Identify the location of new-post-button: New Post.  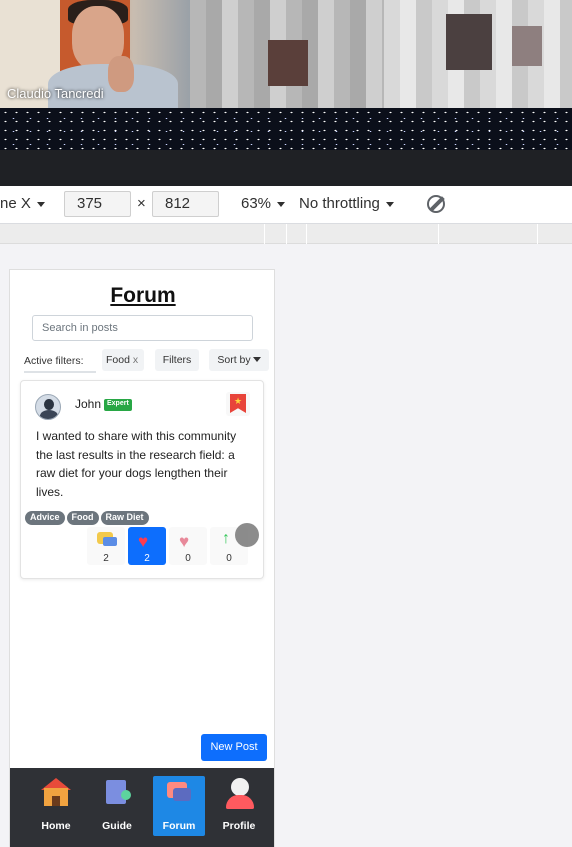
(234, 747).